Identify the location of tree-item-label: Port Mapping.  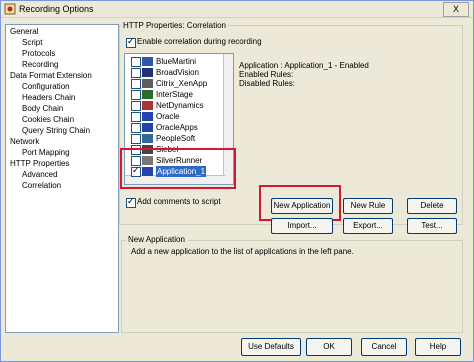
(46, 152).